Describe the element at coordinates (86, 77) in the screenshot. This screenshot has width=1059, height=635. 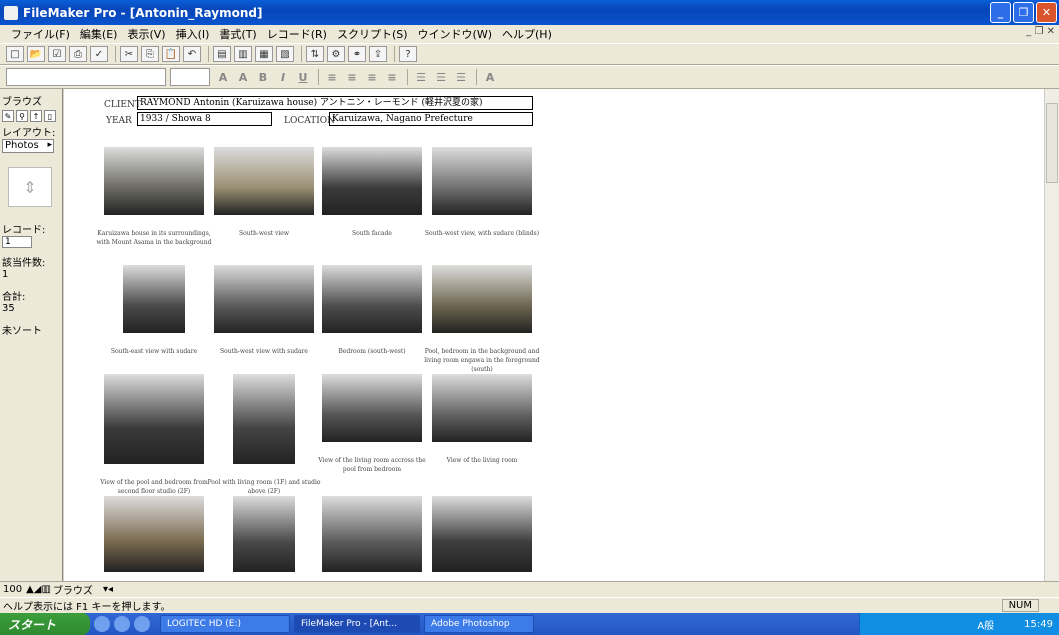
I see `font-select` at that location.